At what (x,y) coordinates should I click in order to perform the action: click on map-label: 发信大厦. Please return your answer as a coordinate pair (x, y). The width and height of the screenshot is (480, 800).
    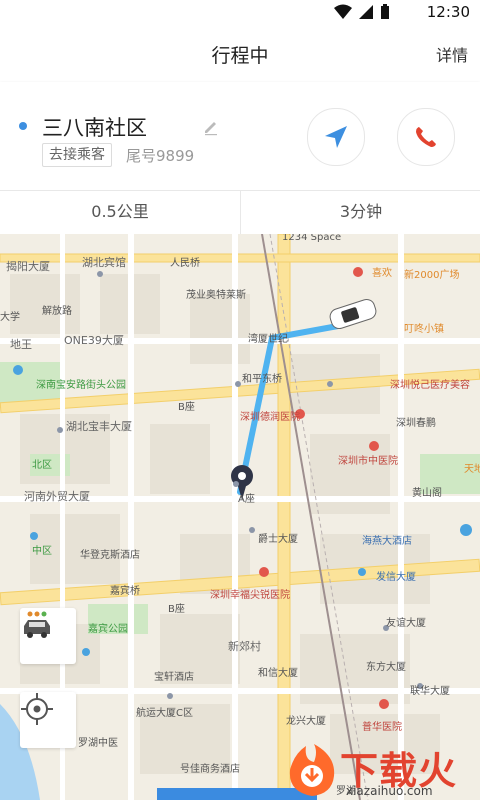
    Looking at the image, I should click on (396, 577).